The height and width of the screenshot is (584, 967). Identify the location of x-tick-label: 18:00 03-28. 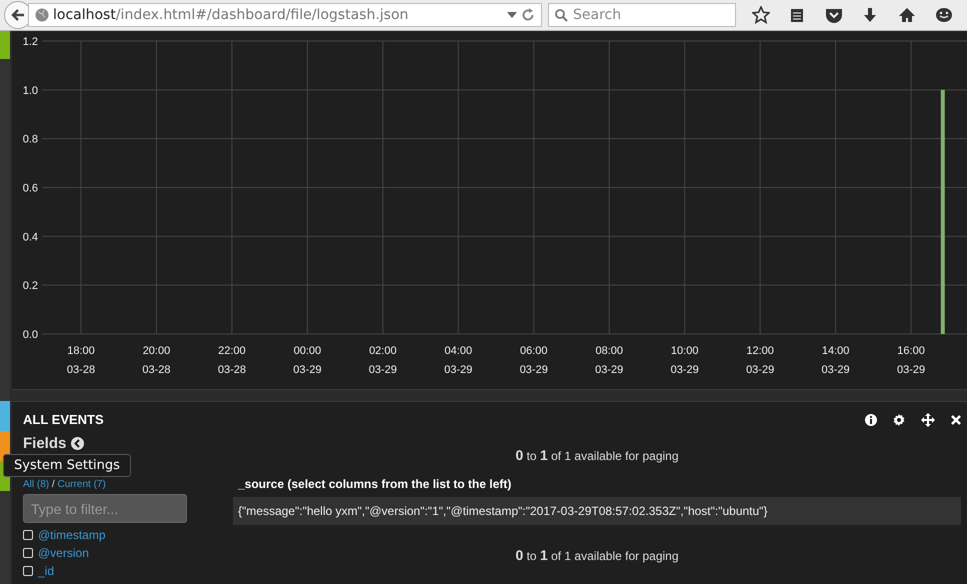
(81, 360).